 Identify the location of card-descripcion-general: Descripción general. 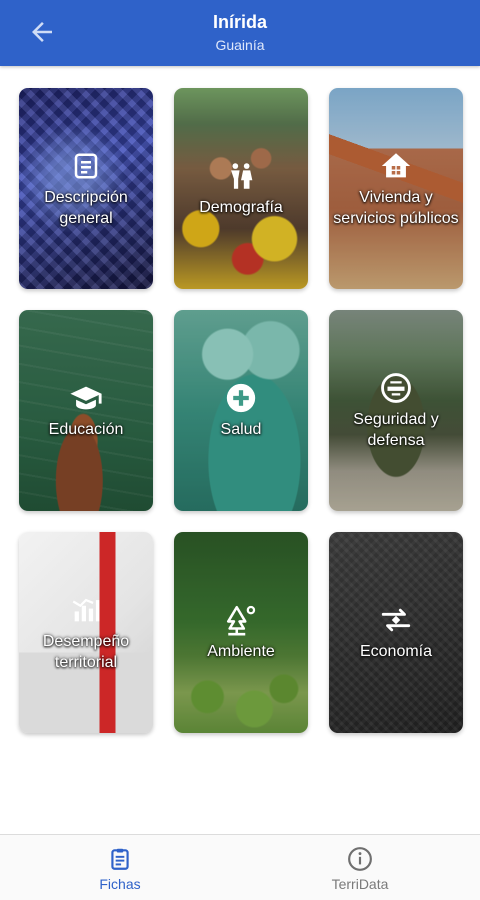
(86, 188).